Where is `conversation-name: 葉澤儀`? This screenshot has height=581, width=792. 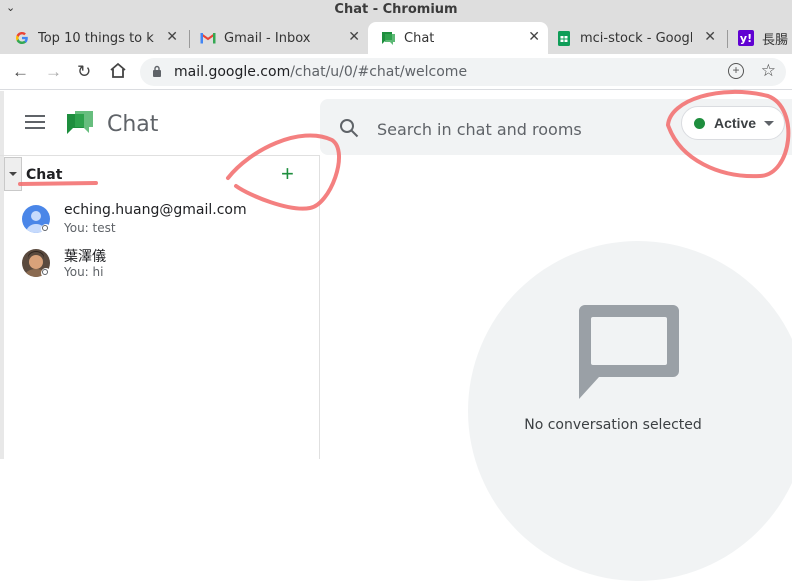
conversation-name: 葉澤儀 is located at coordinates (85, 257).